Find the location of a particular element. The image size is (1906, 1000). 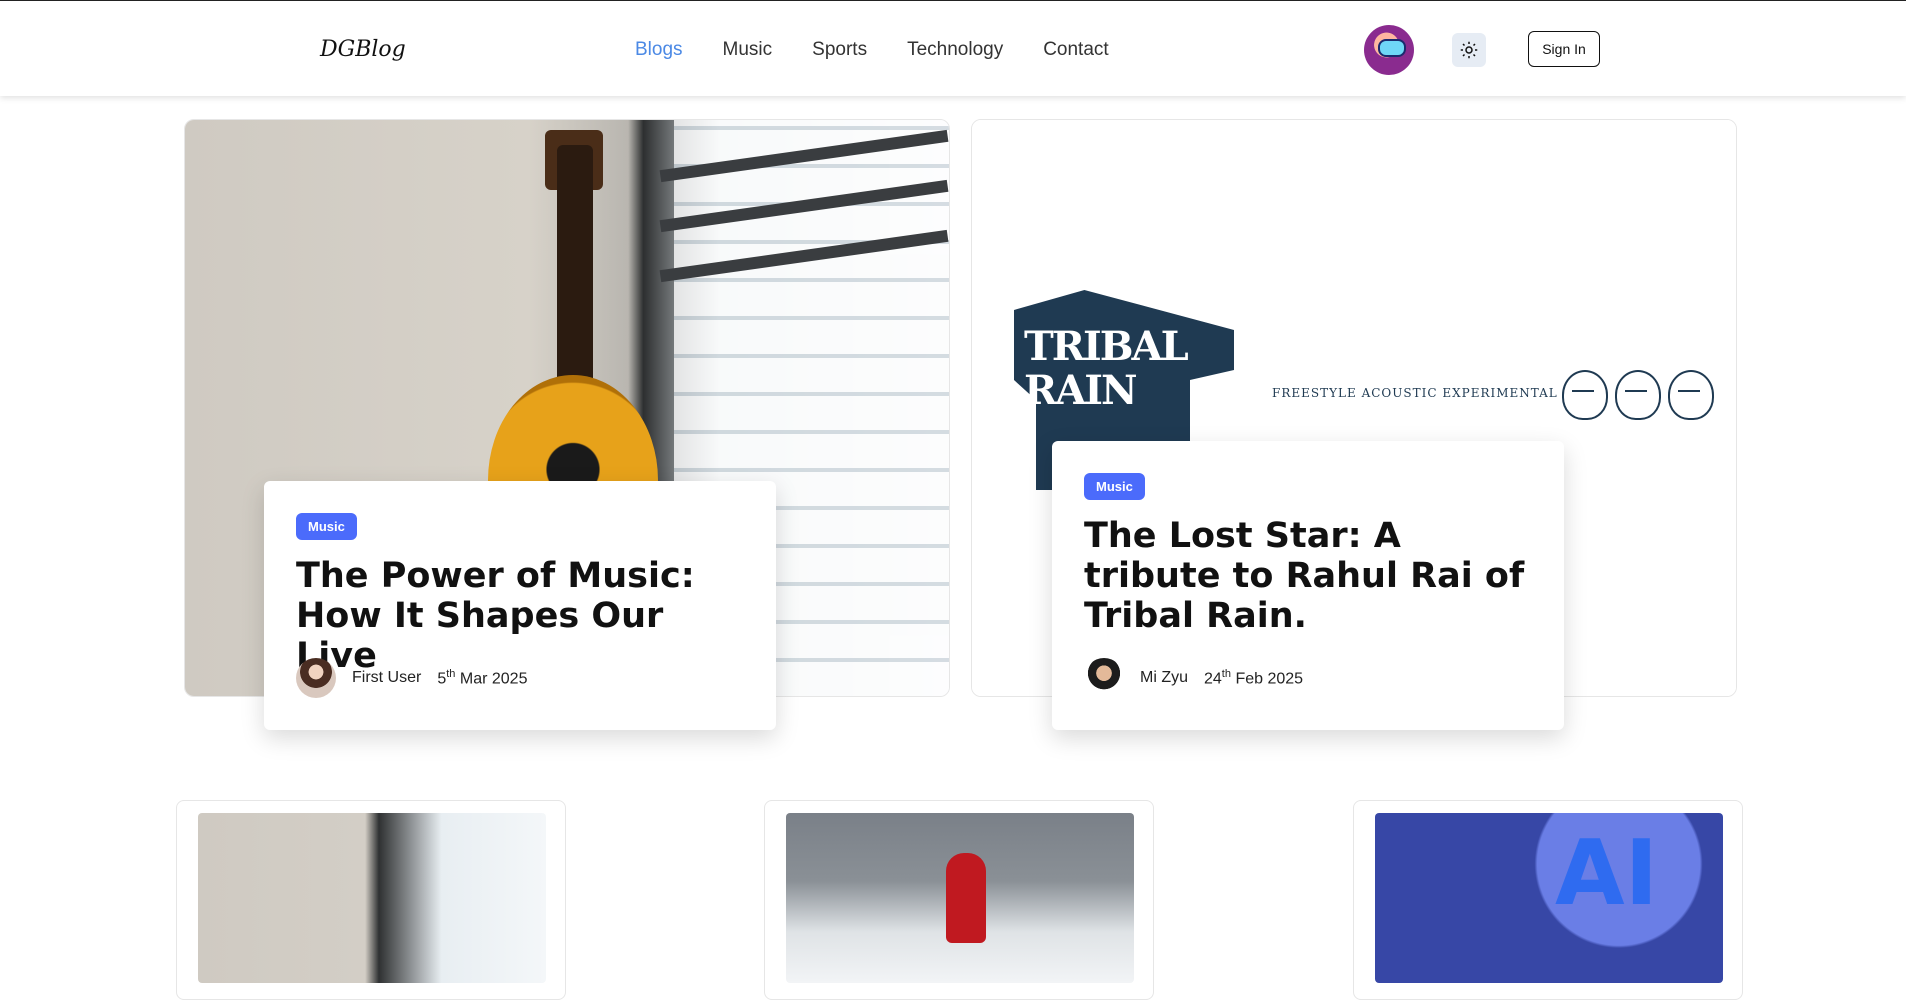

post-meta: Mi Zyu 24th Feb 2025 is located at coordinates (1193, 678).